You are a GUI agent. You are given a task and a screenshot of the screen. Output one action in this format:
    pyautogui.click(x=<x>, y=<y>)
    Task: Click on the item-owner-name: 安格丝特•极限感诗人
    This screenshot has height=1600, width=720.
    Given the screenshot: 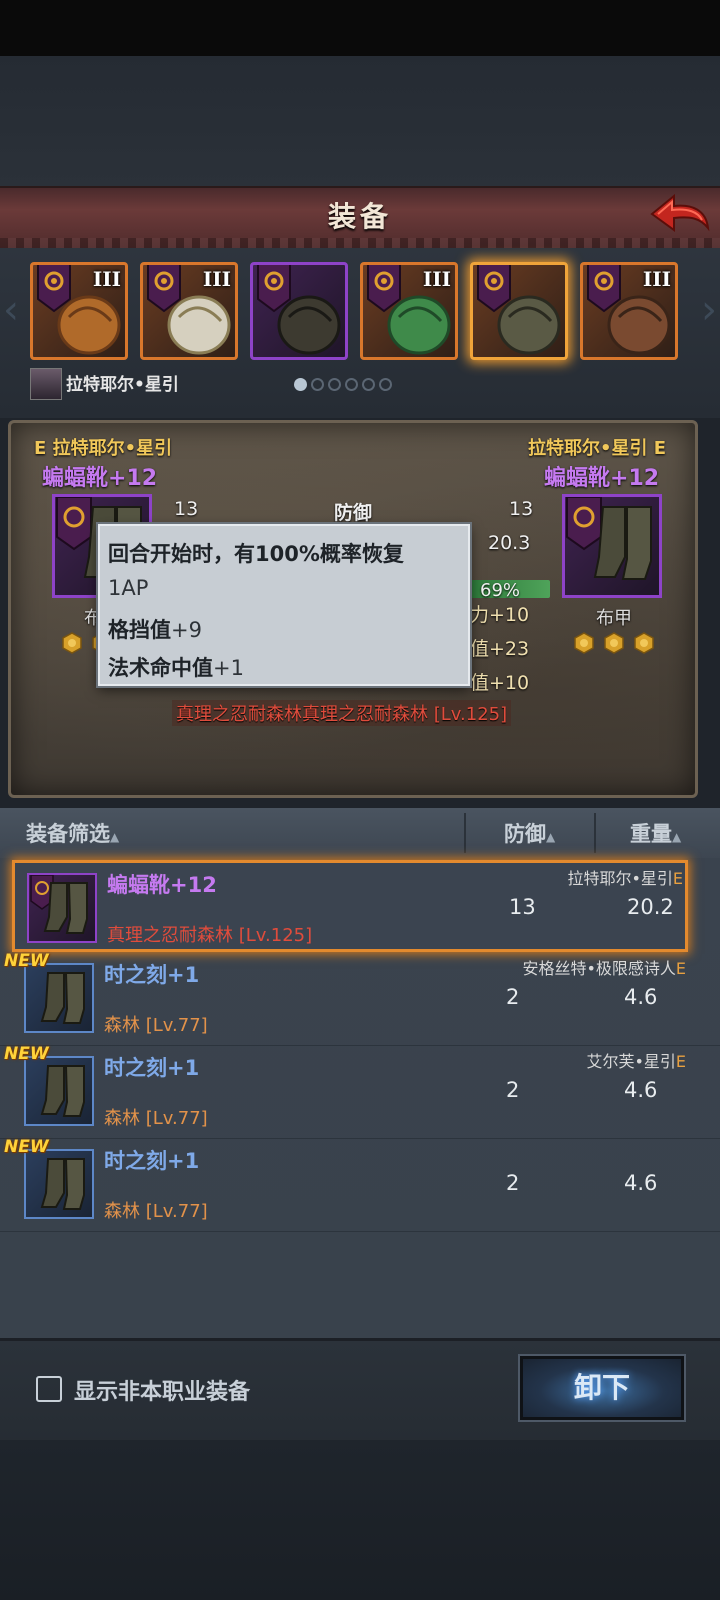 What is the action you would take?
    pyautogui.click(x=599, y=968)
    